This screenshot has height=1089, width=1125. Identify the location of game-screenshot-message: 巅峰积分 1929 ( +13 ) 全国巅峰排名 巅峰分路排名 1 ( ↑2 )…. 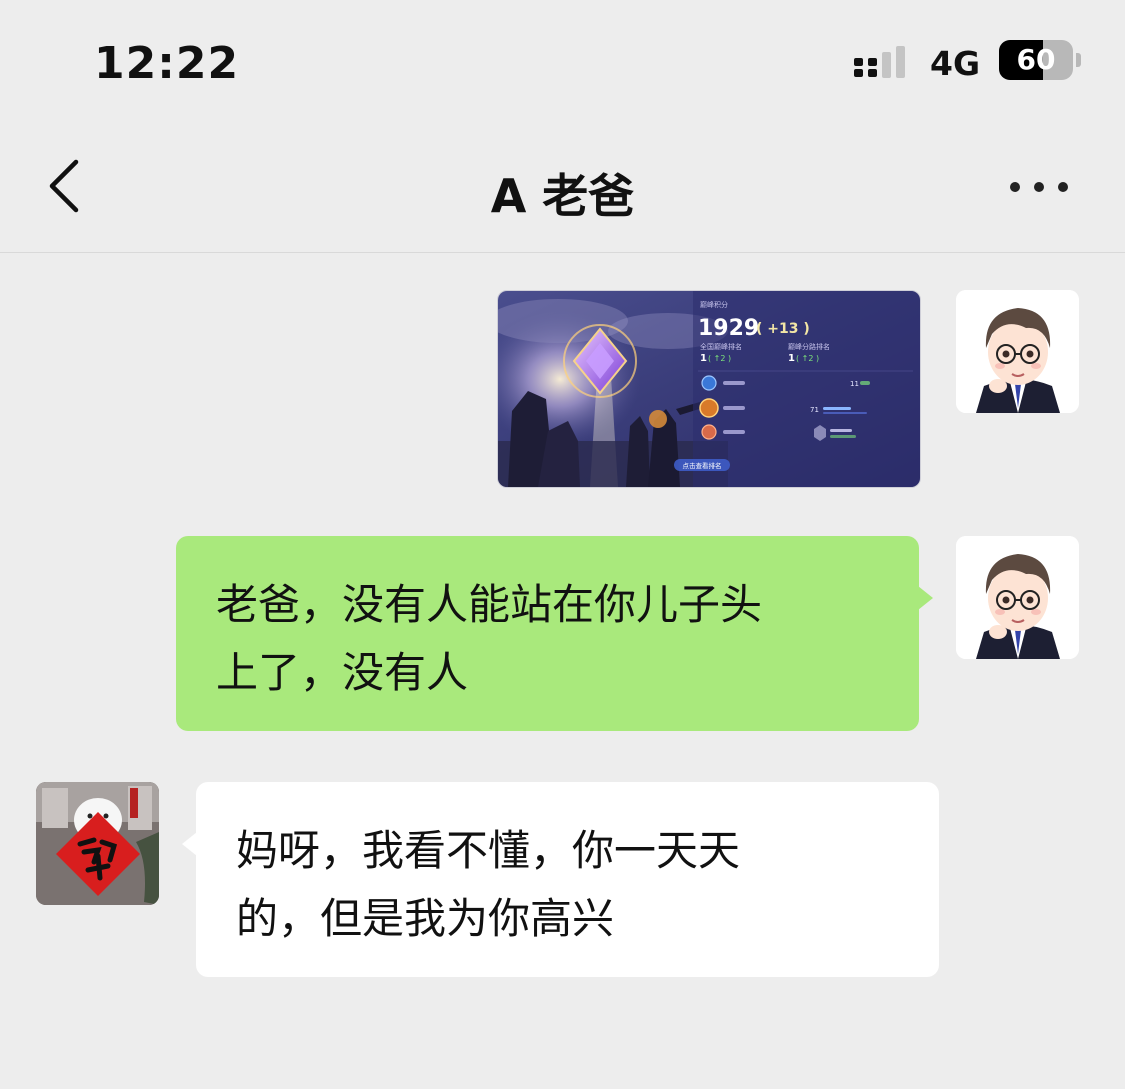
(709, 389).